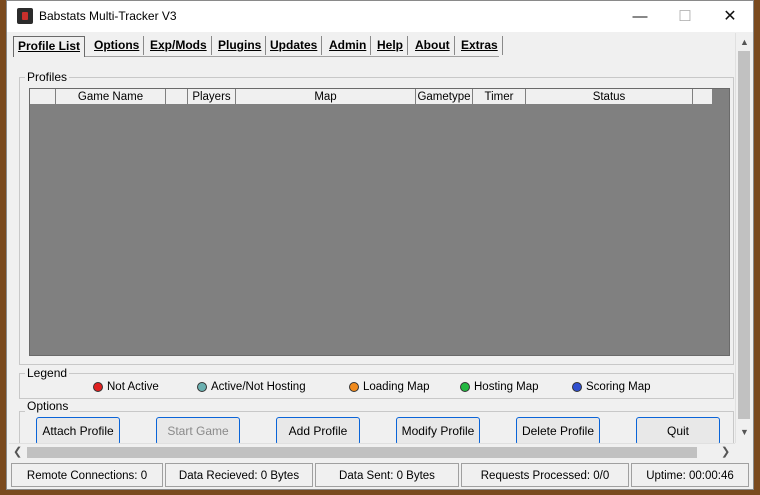  I want to click on horizontal-scroll-thumb, so click(362, 452).